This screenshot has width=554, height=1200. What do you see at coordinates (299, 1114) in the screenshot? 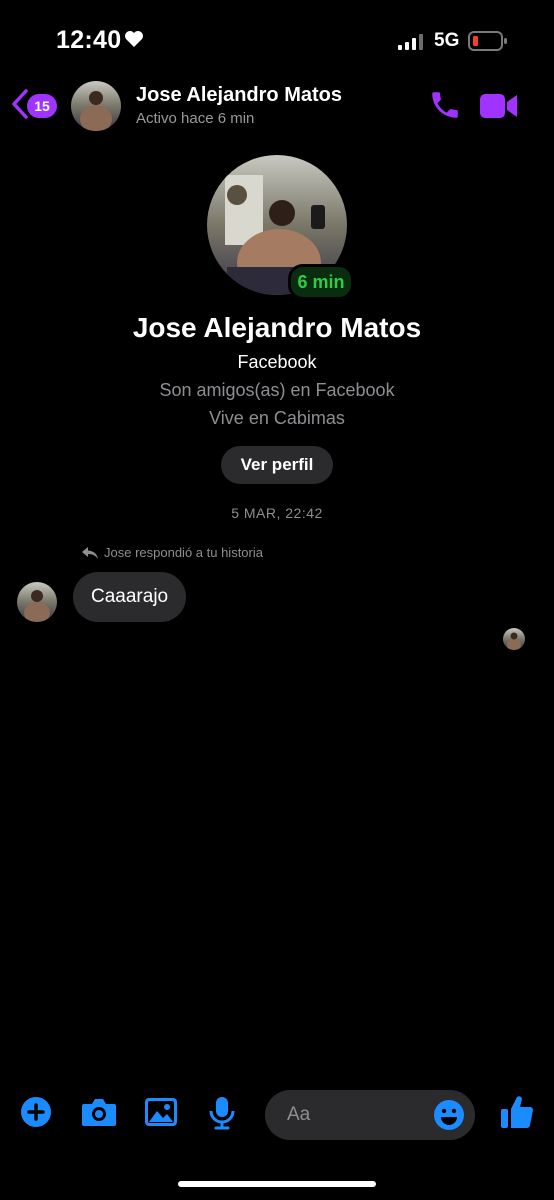
I see `message-input-placeholder: Aa` at bounding box center [299, 1114].